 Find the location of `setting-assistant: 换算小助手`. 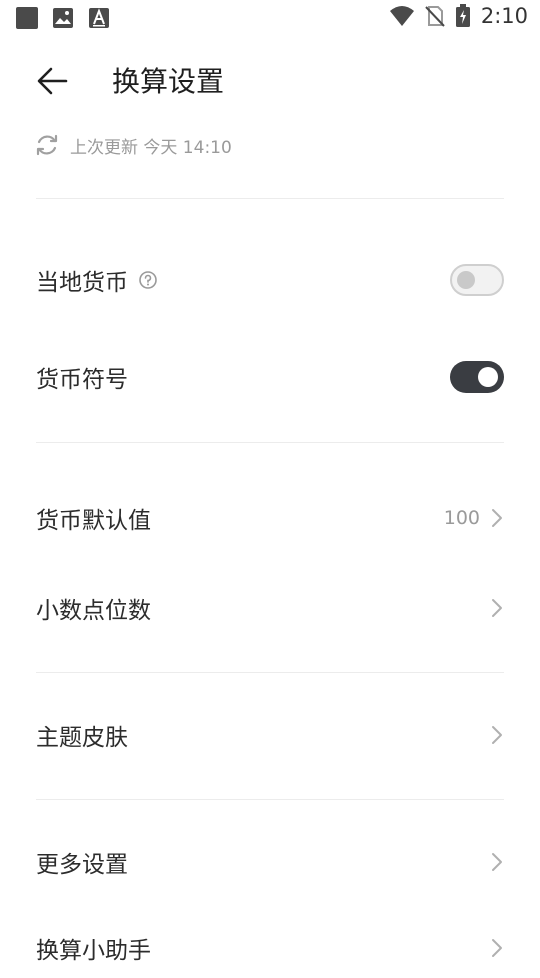

setting-assistant: 换算小助手 is located at coordinates (270, 948).